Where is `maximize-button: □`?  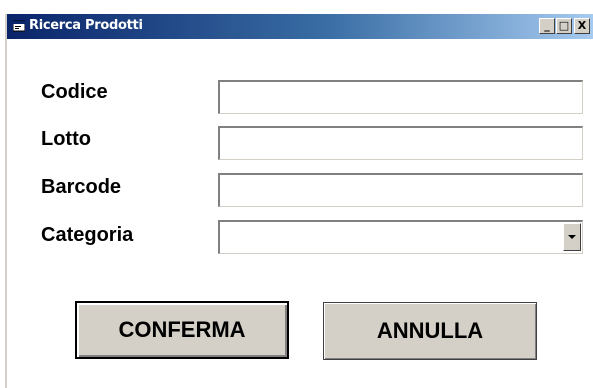
maximize-button: □ is located at coordinates (564, 26).